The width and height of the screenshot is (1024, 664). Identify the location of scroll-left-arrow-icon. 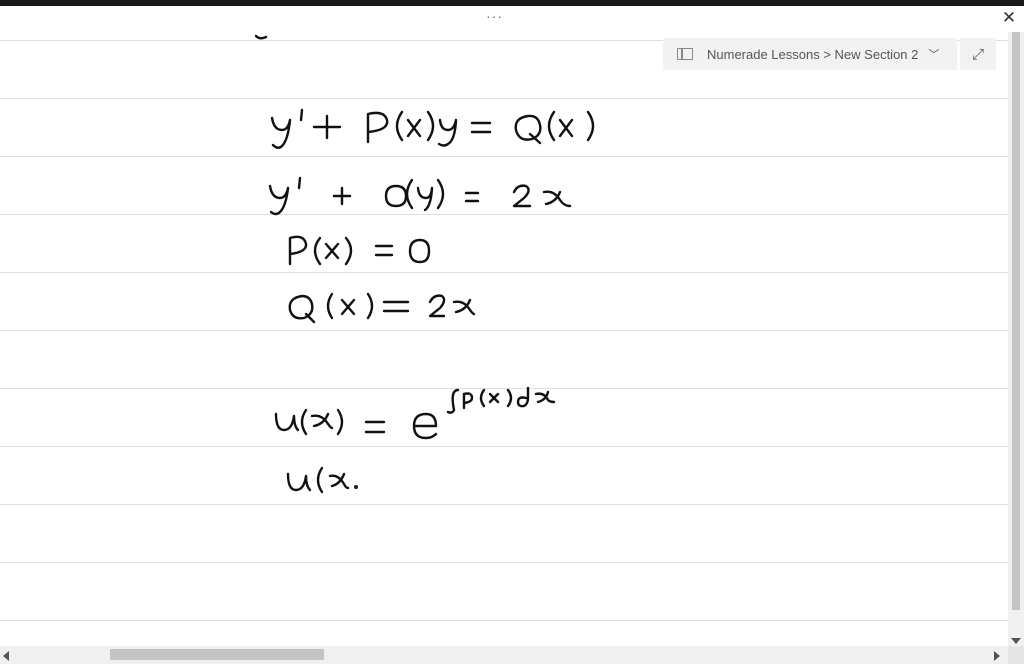
(6, 656).